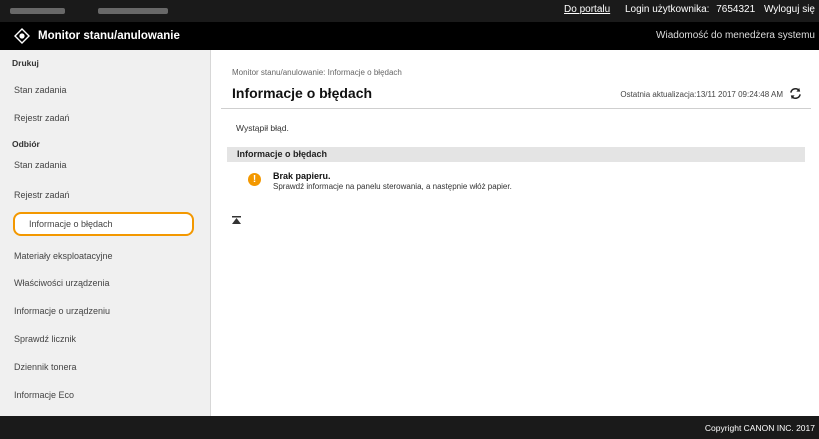 The image size is (819, 439). Describe the element at coordinates (62, 311) in the screenshot. I see `sidebar-item-device-information: Informacje o urządzeniu` at that location.